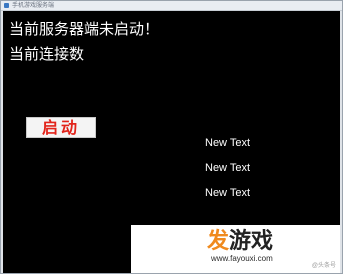  Describe the element at coordinates (228, 168) in the screenshot. I see `text-label-2: New Text` at that location.